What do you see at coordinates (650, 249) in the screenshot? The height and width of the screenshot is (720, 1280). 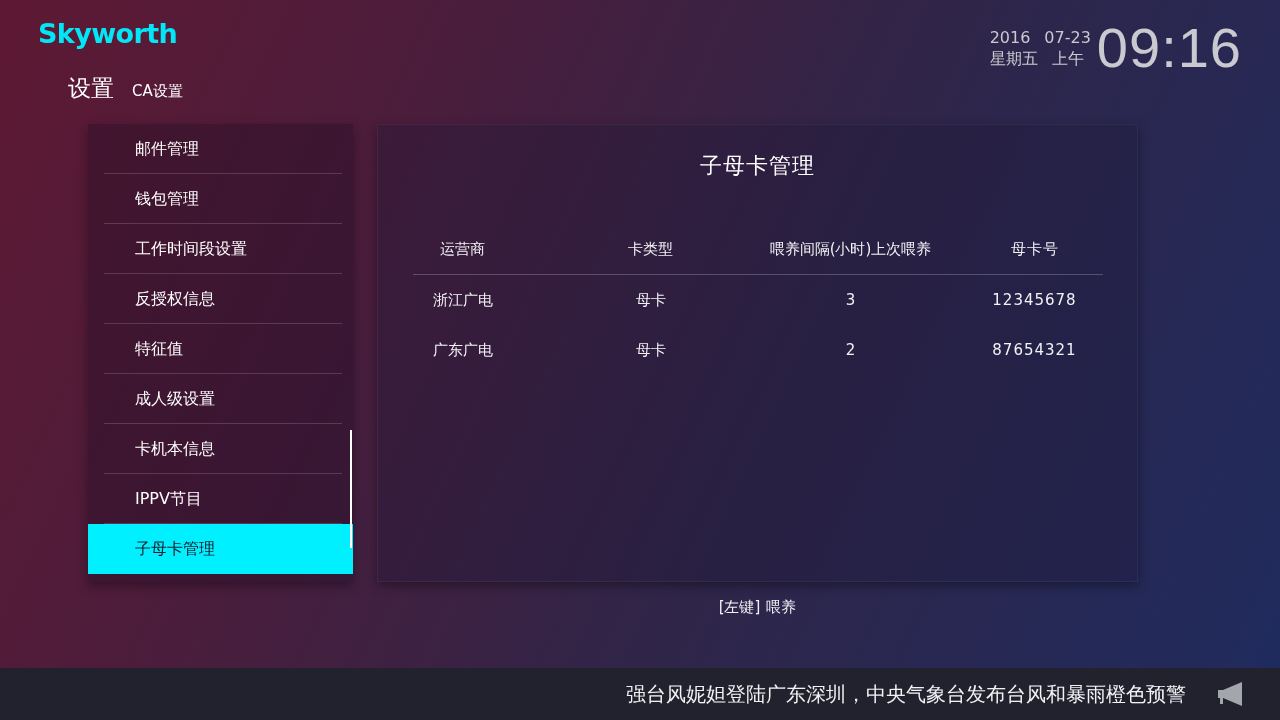 I see `column-header: 卡类型` at bounding box center [650, 249].